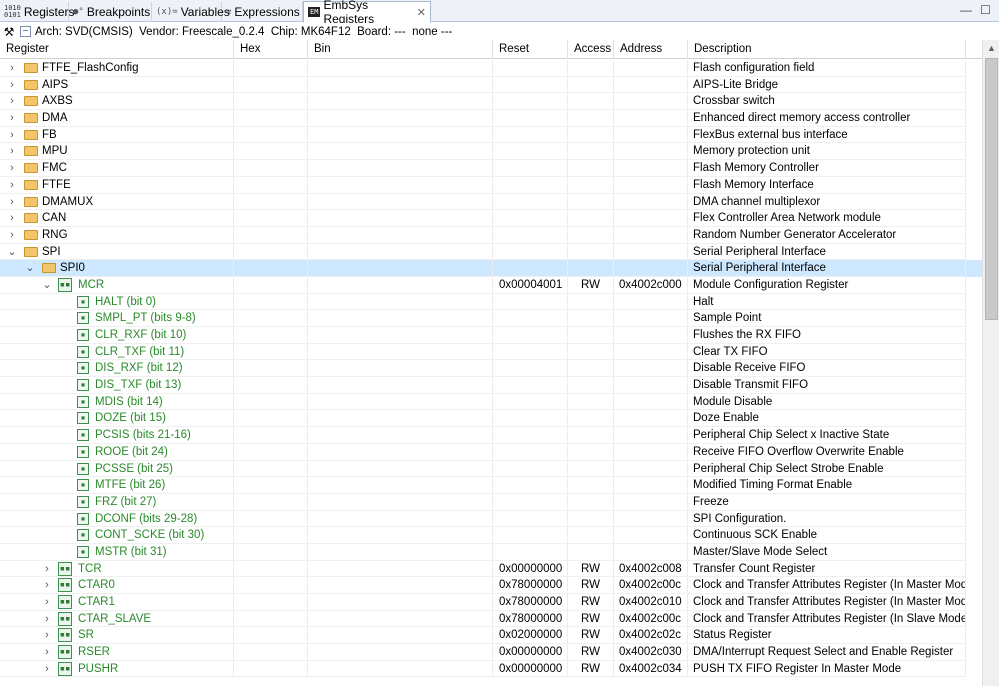  I want to click on table-row: ▪ FRZ (bit 27) Freeze, so click(491, 502).